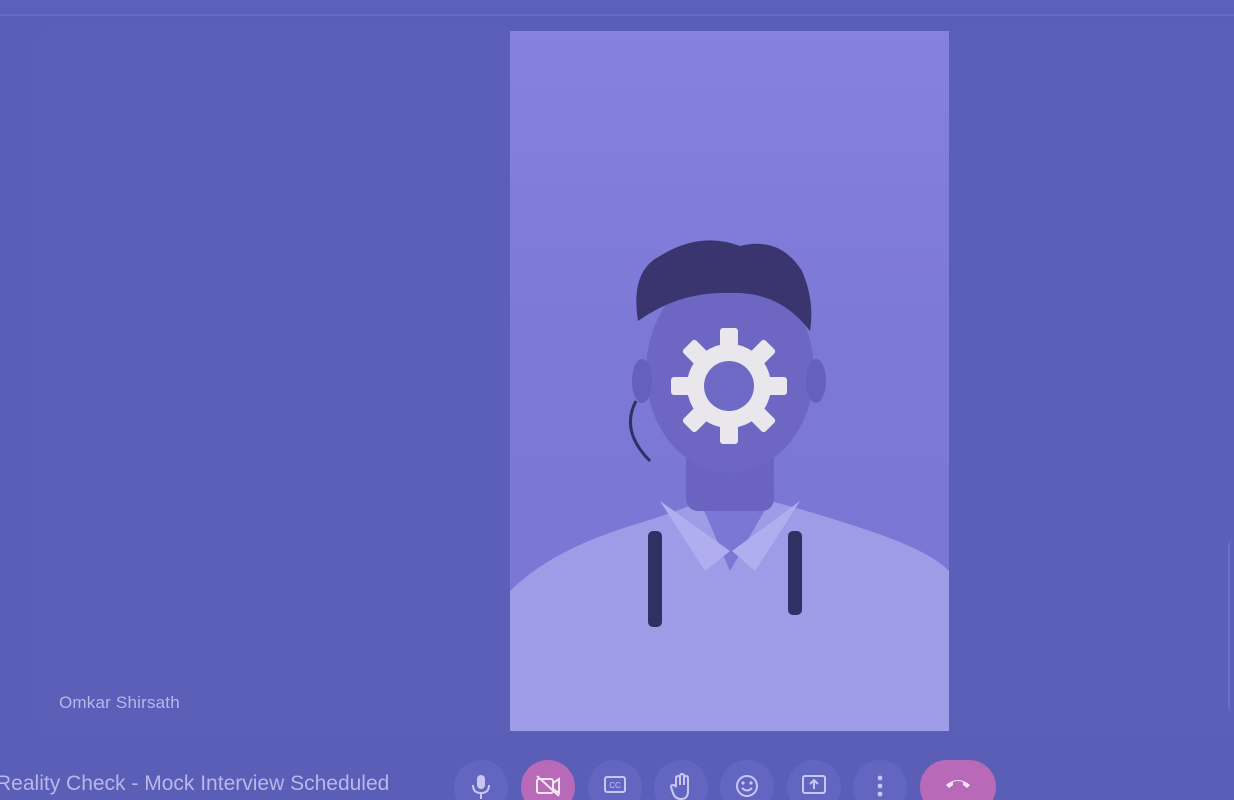 This screenshot has height=800, width=1234. I want to click on captions-icon: CC, so click(615, 784).